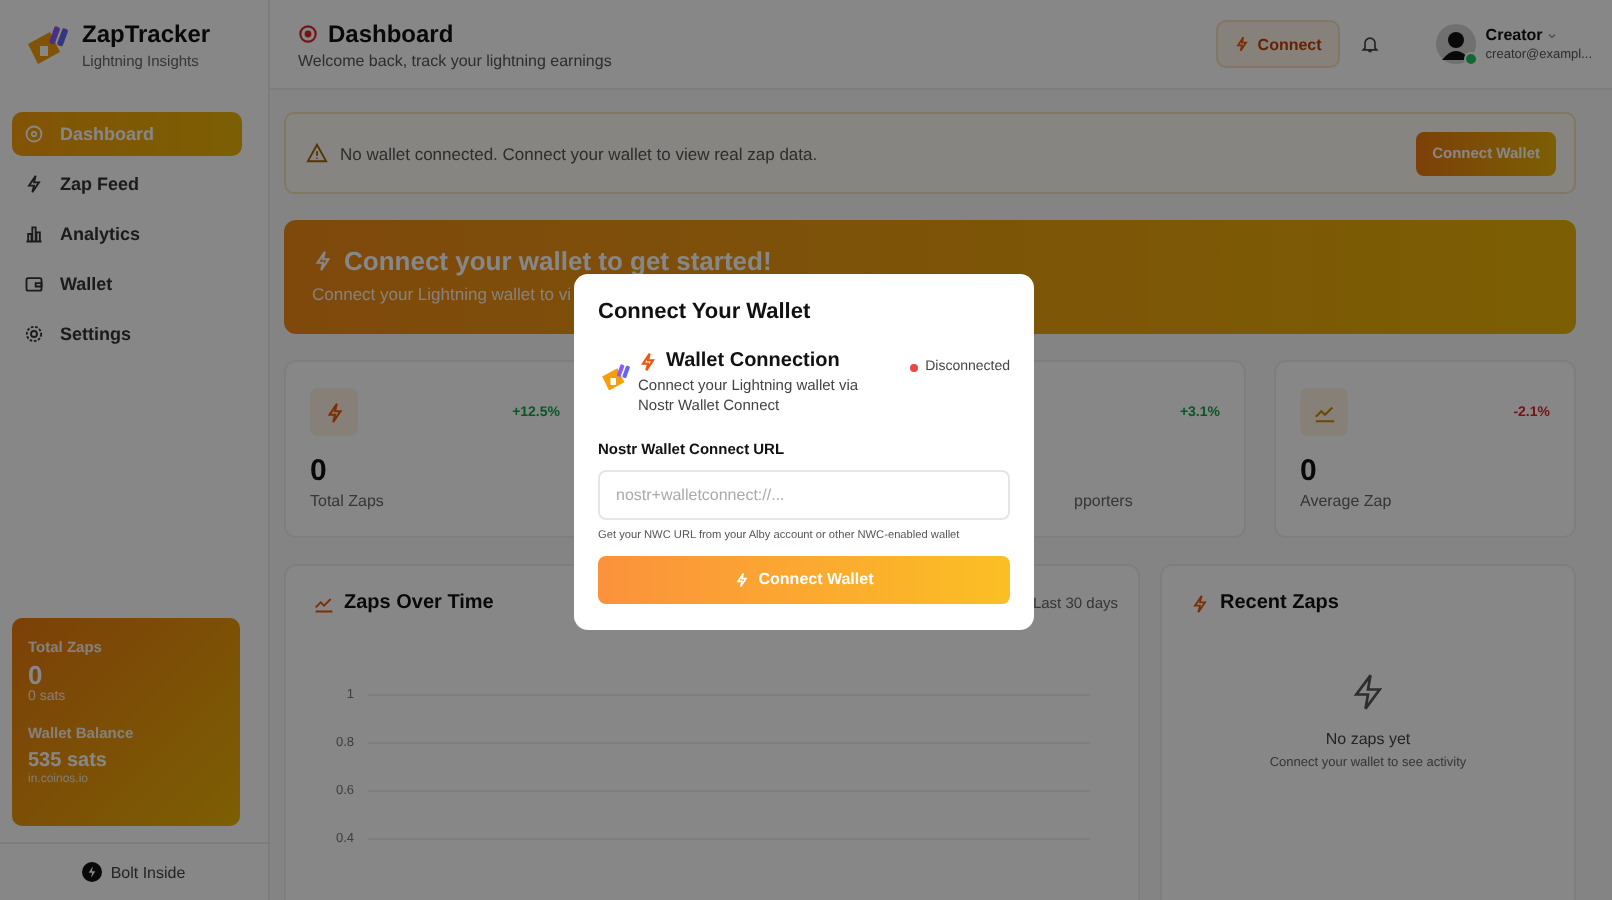 The width and height of the screenshot is (1612, 900). What do you see at coordinates (558, 261) in the screenshot?
I see `banner-title: Connect your wallet to get started!` at bounding box center [558, 261].